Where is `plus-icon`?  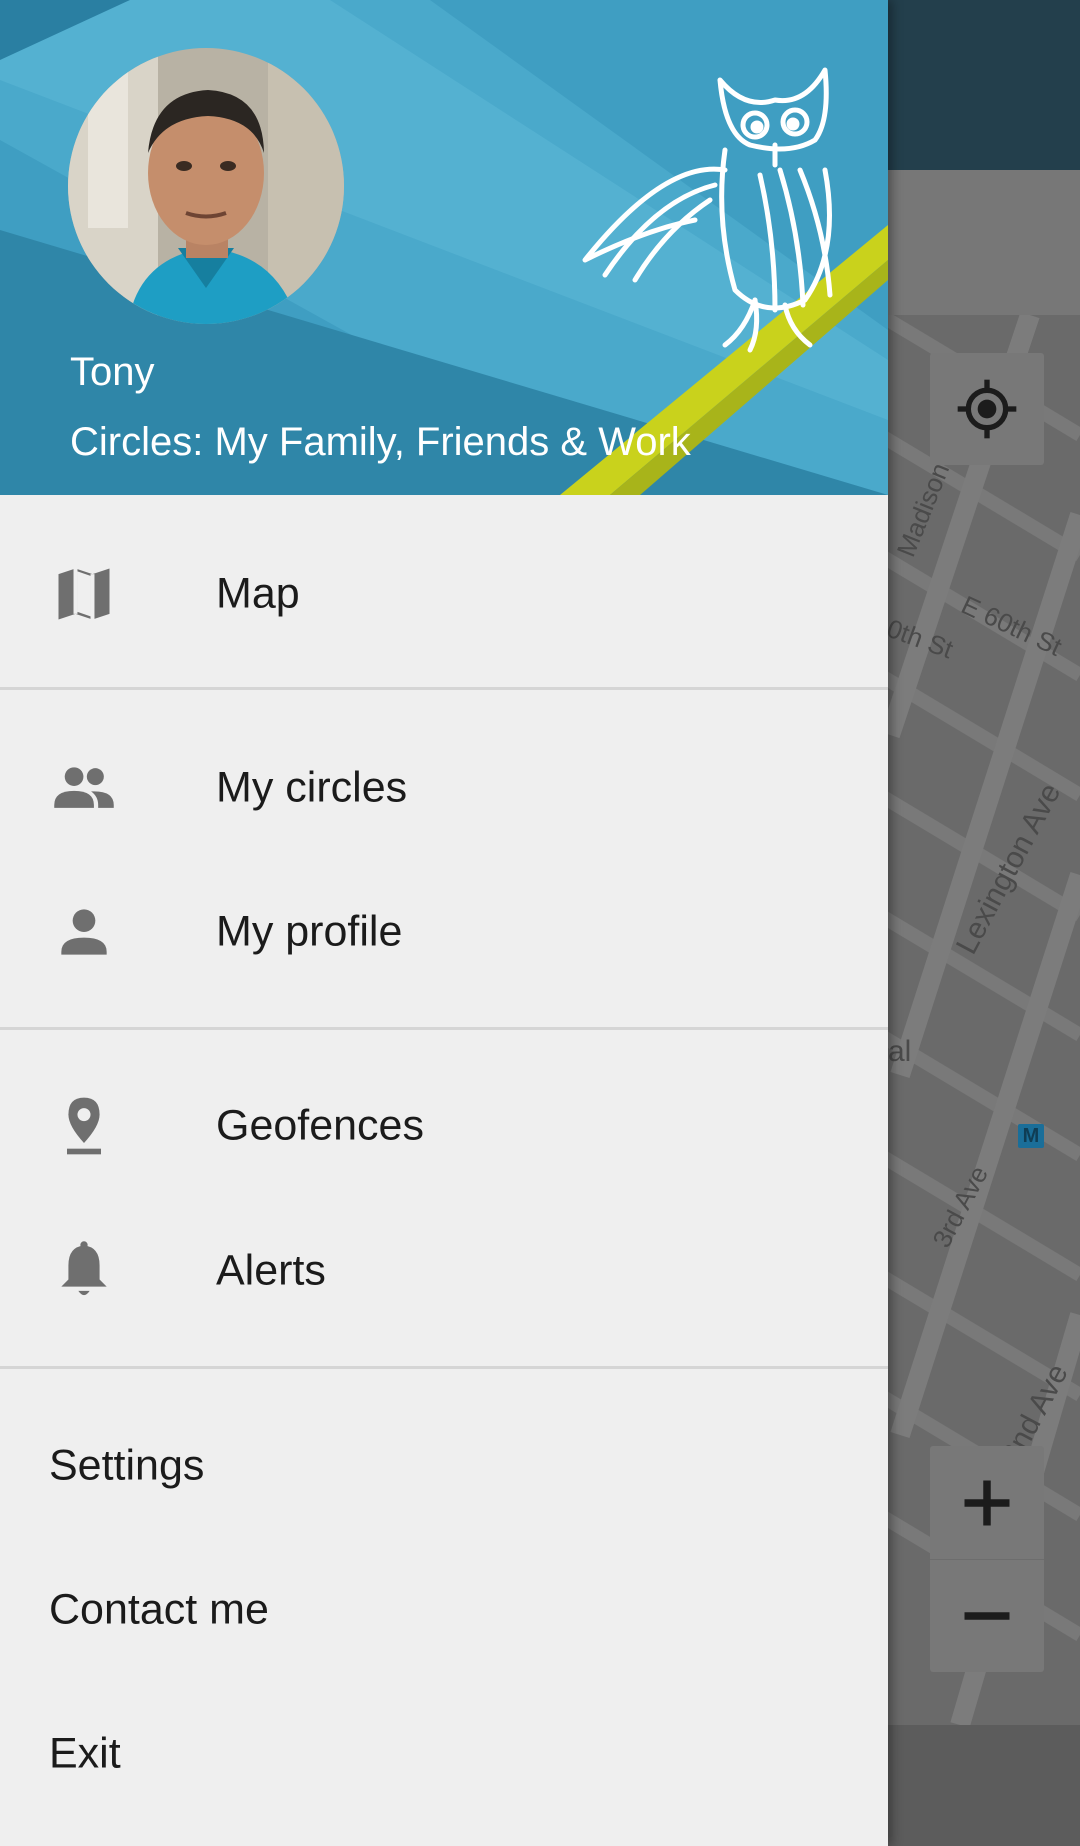 plus-icon is located at coordinates (987, 1503).